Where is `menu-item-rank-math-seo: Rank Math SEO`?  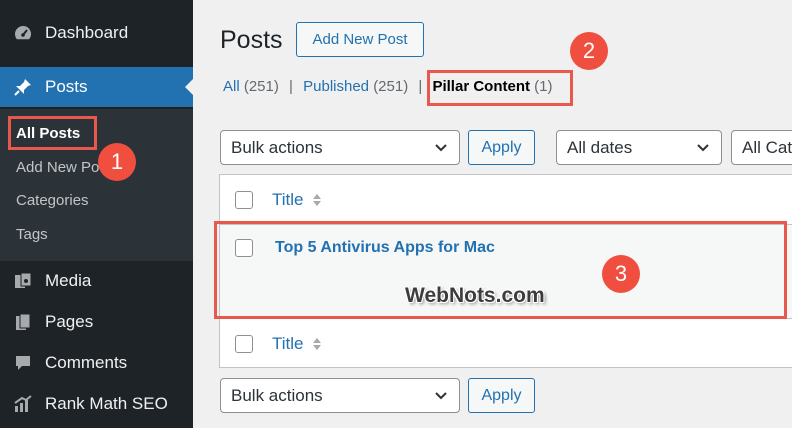
menu-item-rank-math-seo: Rank Math SEO is located at coordinates (96, 404).